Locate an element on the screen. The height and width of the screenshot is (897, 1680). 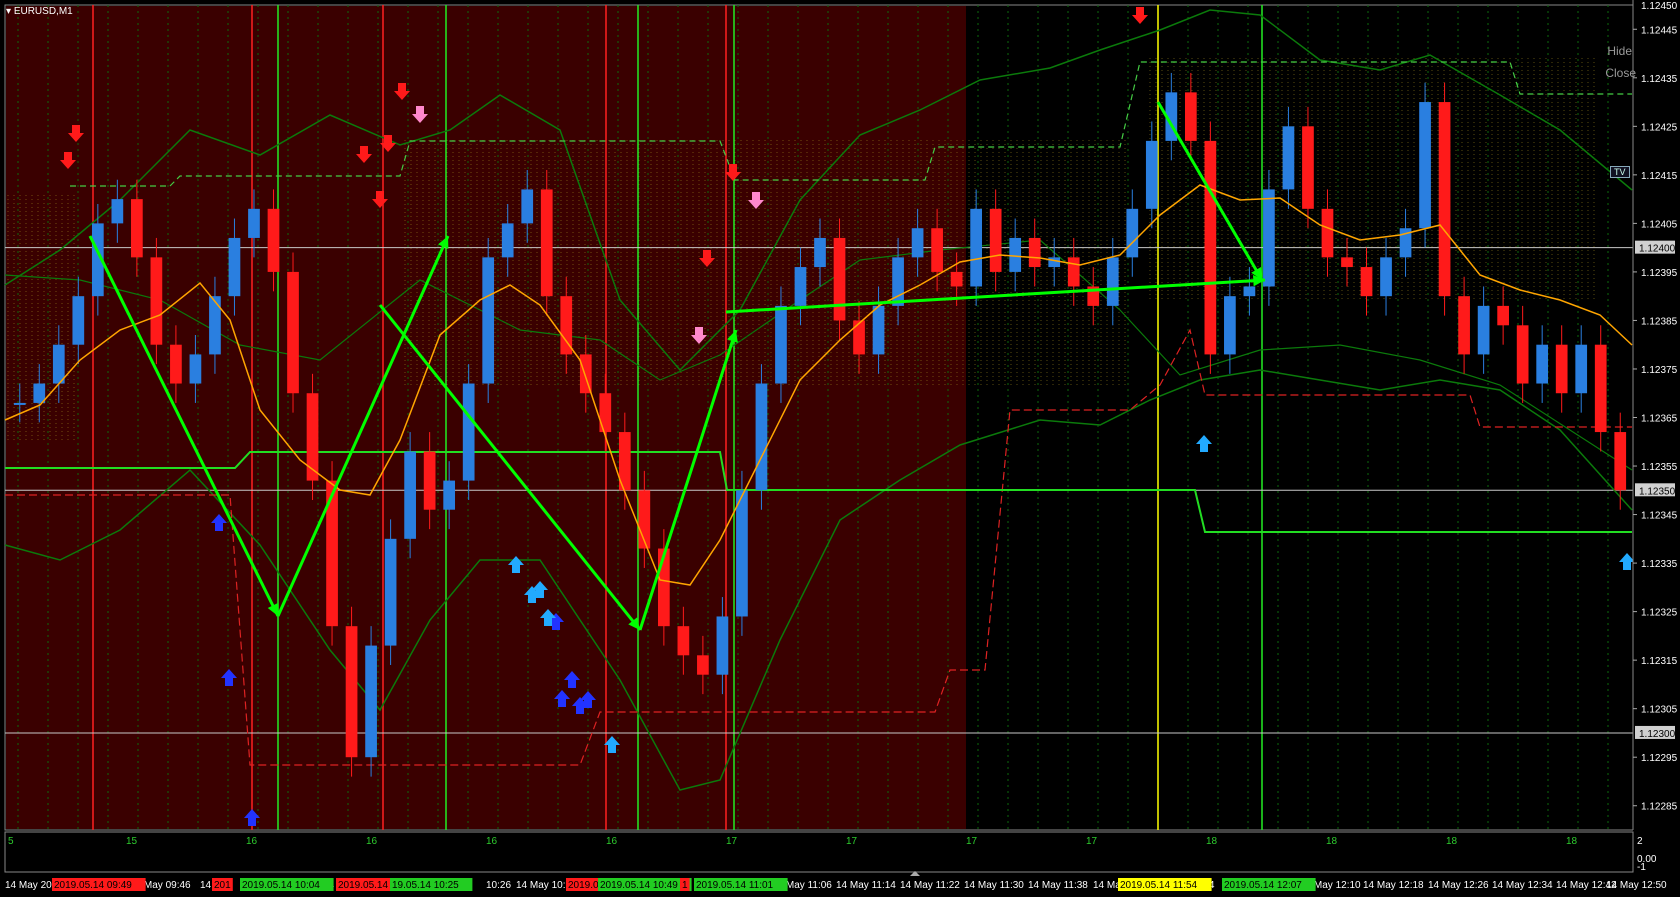
time-highlight-text: 19.05.14 10:25 is located at coordinates (425, 885).